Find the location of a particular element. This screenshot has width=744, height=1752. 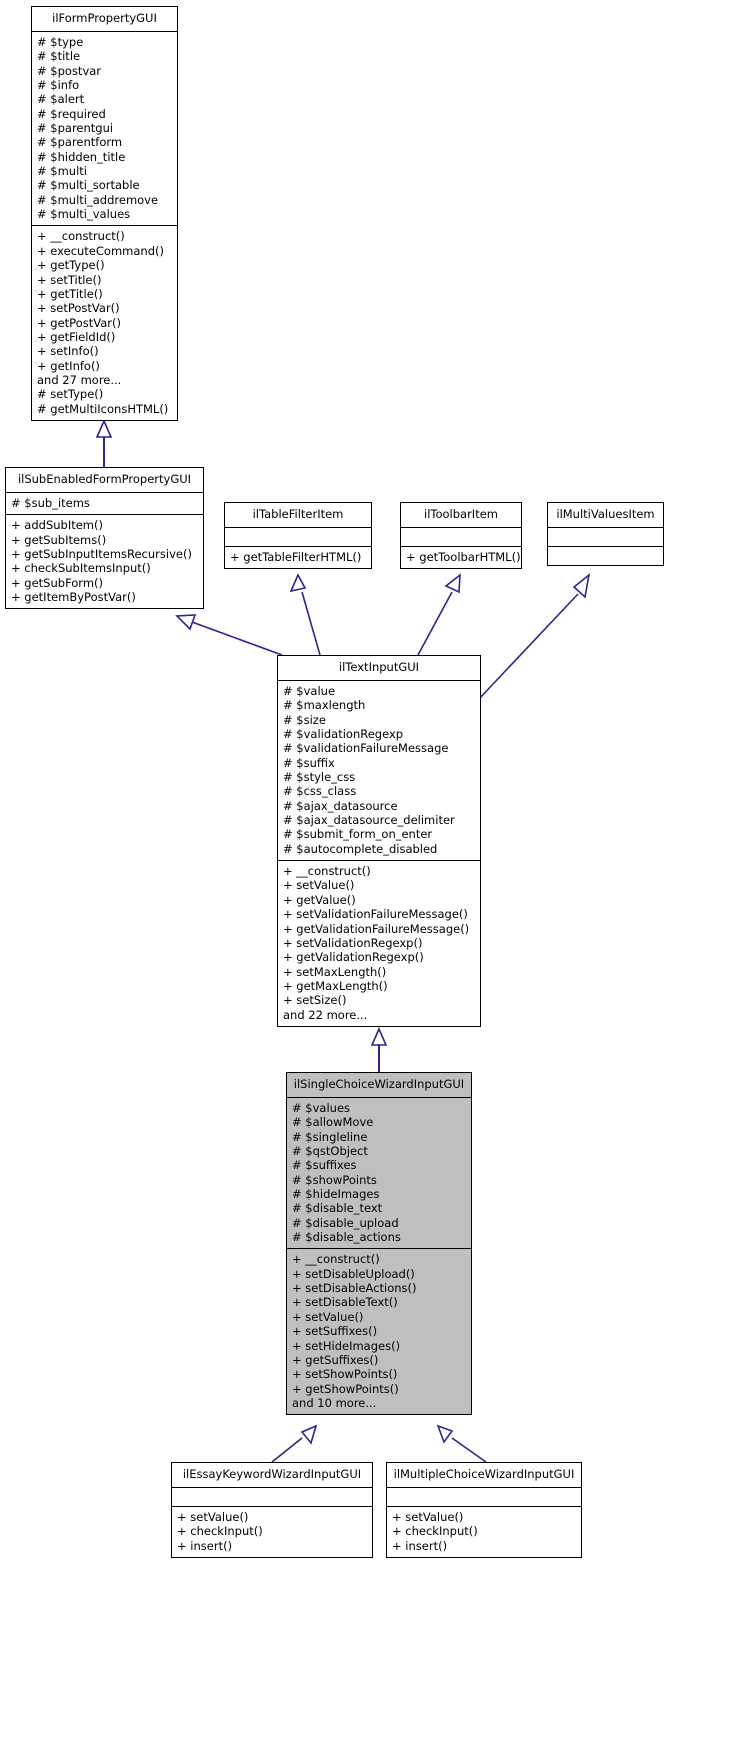

attribute-row: # $ajax_datasource is located at coordinates (340, 805).